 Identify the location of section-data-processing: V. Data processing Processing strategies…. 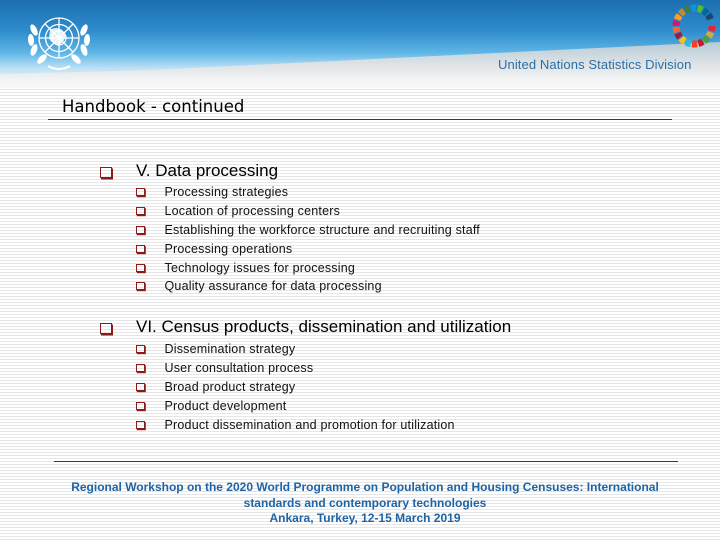
(290, 228).